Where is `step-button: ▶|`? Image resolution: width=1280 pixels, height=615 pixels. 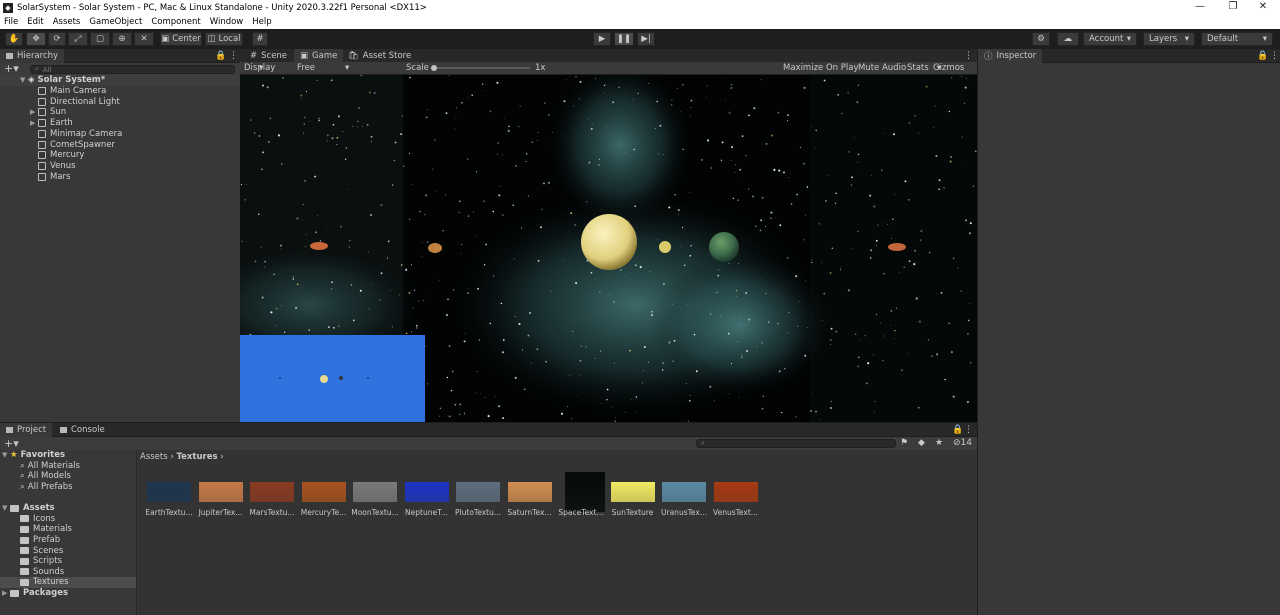 step-button: ▶| is located at coordinates (646, 39).